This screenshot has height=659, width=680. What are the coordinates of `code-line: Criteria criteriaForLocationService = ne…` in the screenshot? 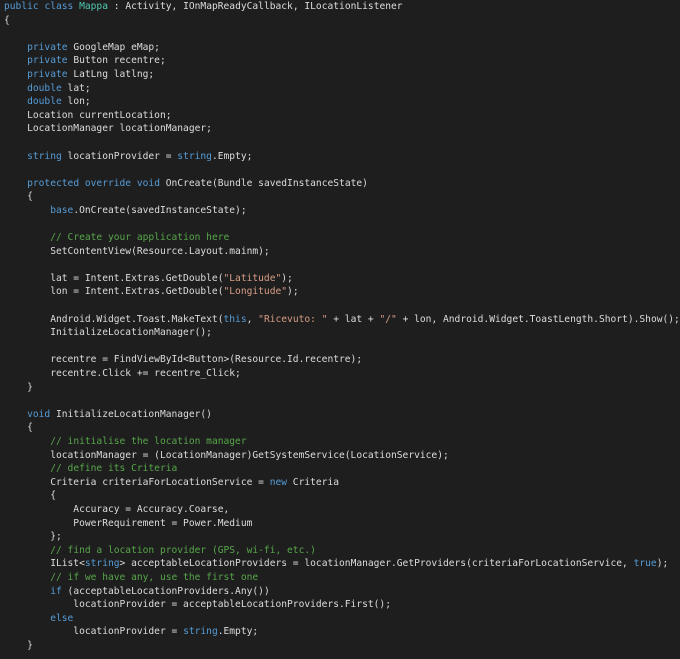 It's located at (340, 483).